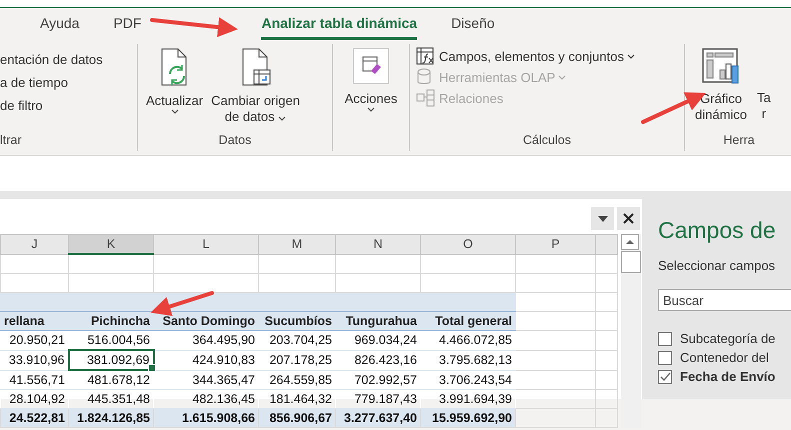 Image resolution: width=791 pixels, height=430 pixels. Describe the element at coordinates (468, 380) in the screenshot. I see `table-cell: 3.706.243,54` at that location.